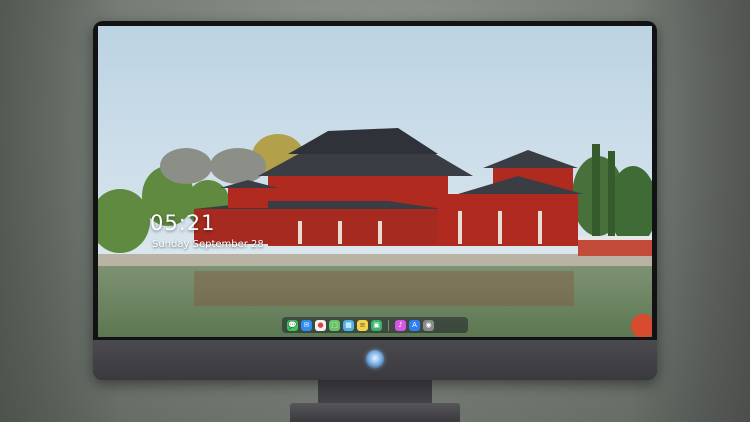  Describe the element at coordinates (348, 325) in the screenshot. I see `photos-icon: ▦` at that location.